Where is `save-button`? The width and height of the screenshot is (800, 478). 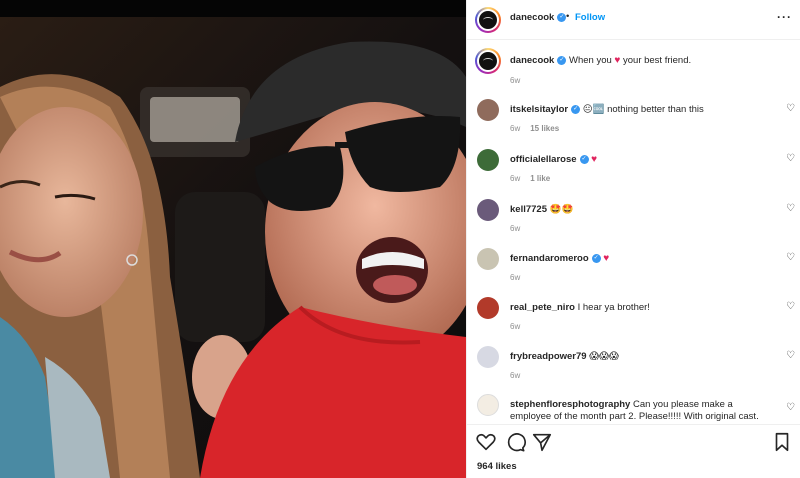 save-button is located at coordinates (782, 442).